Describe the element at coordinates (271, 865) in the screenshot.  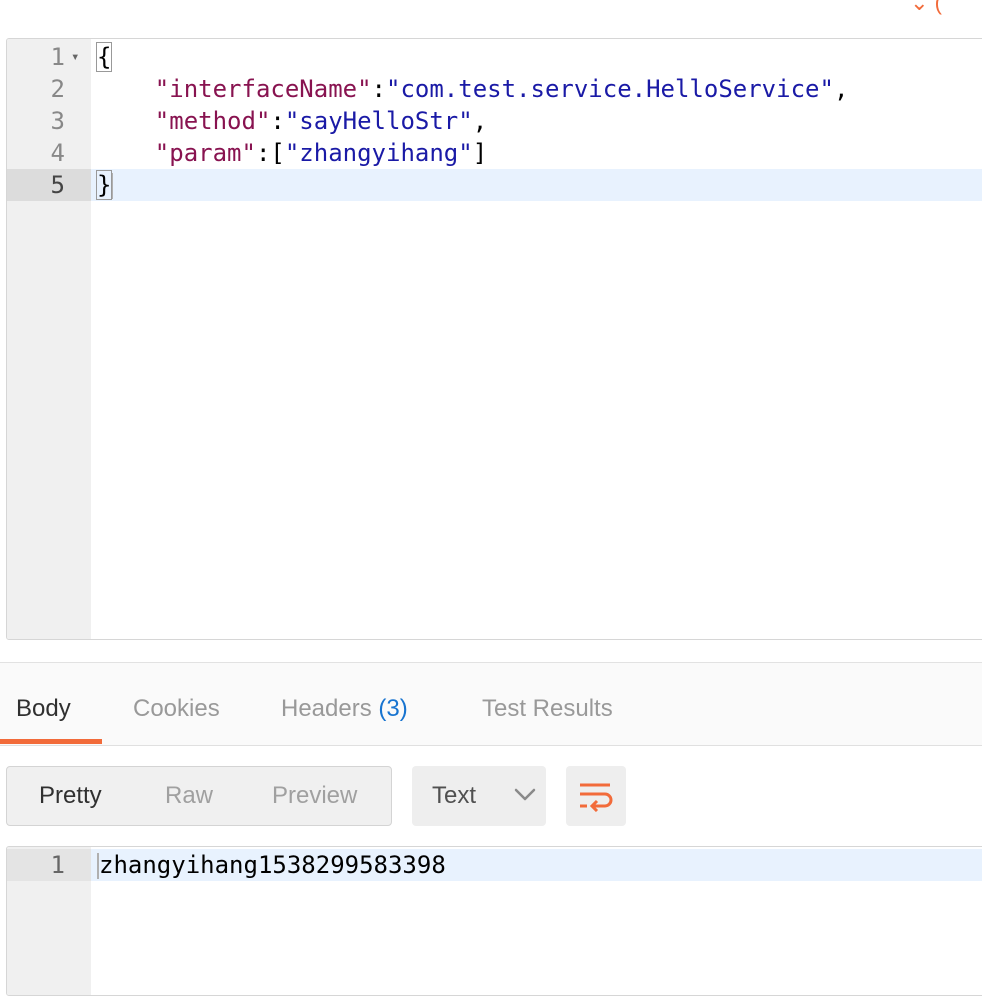
I see `response-text: zhangyihang1538299583398` at that location.